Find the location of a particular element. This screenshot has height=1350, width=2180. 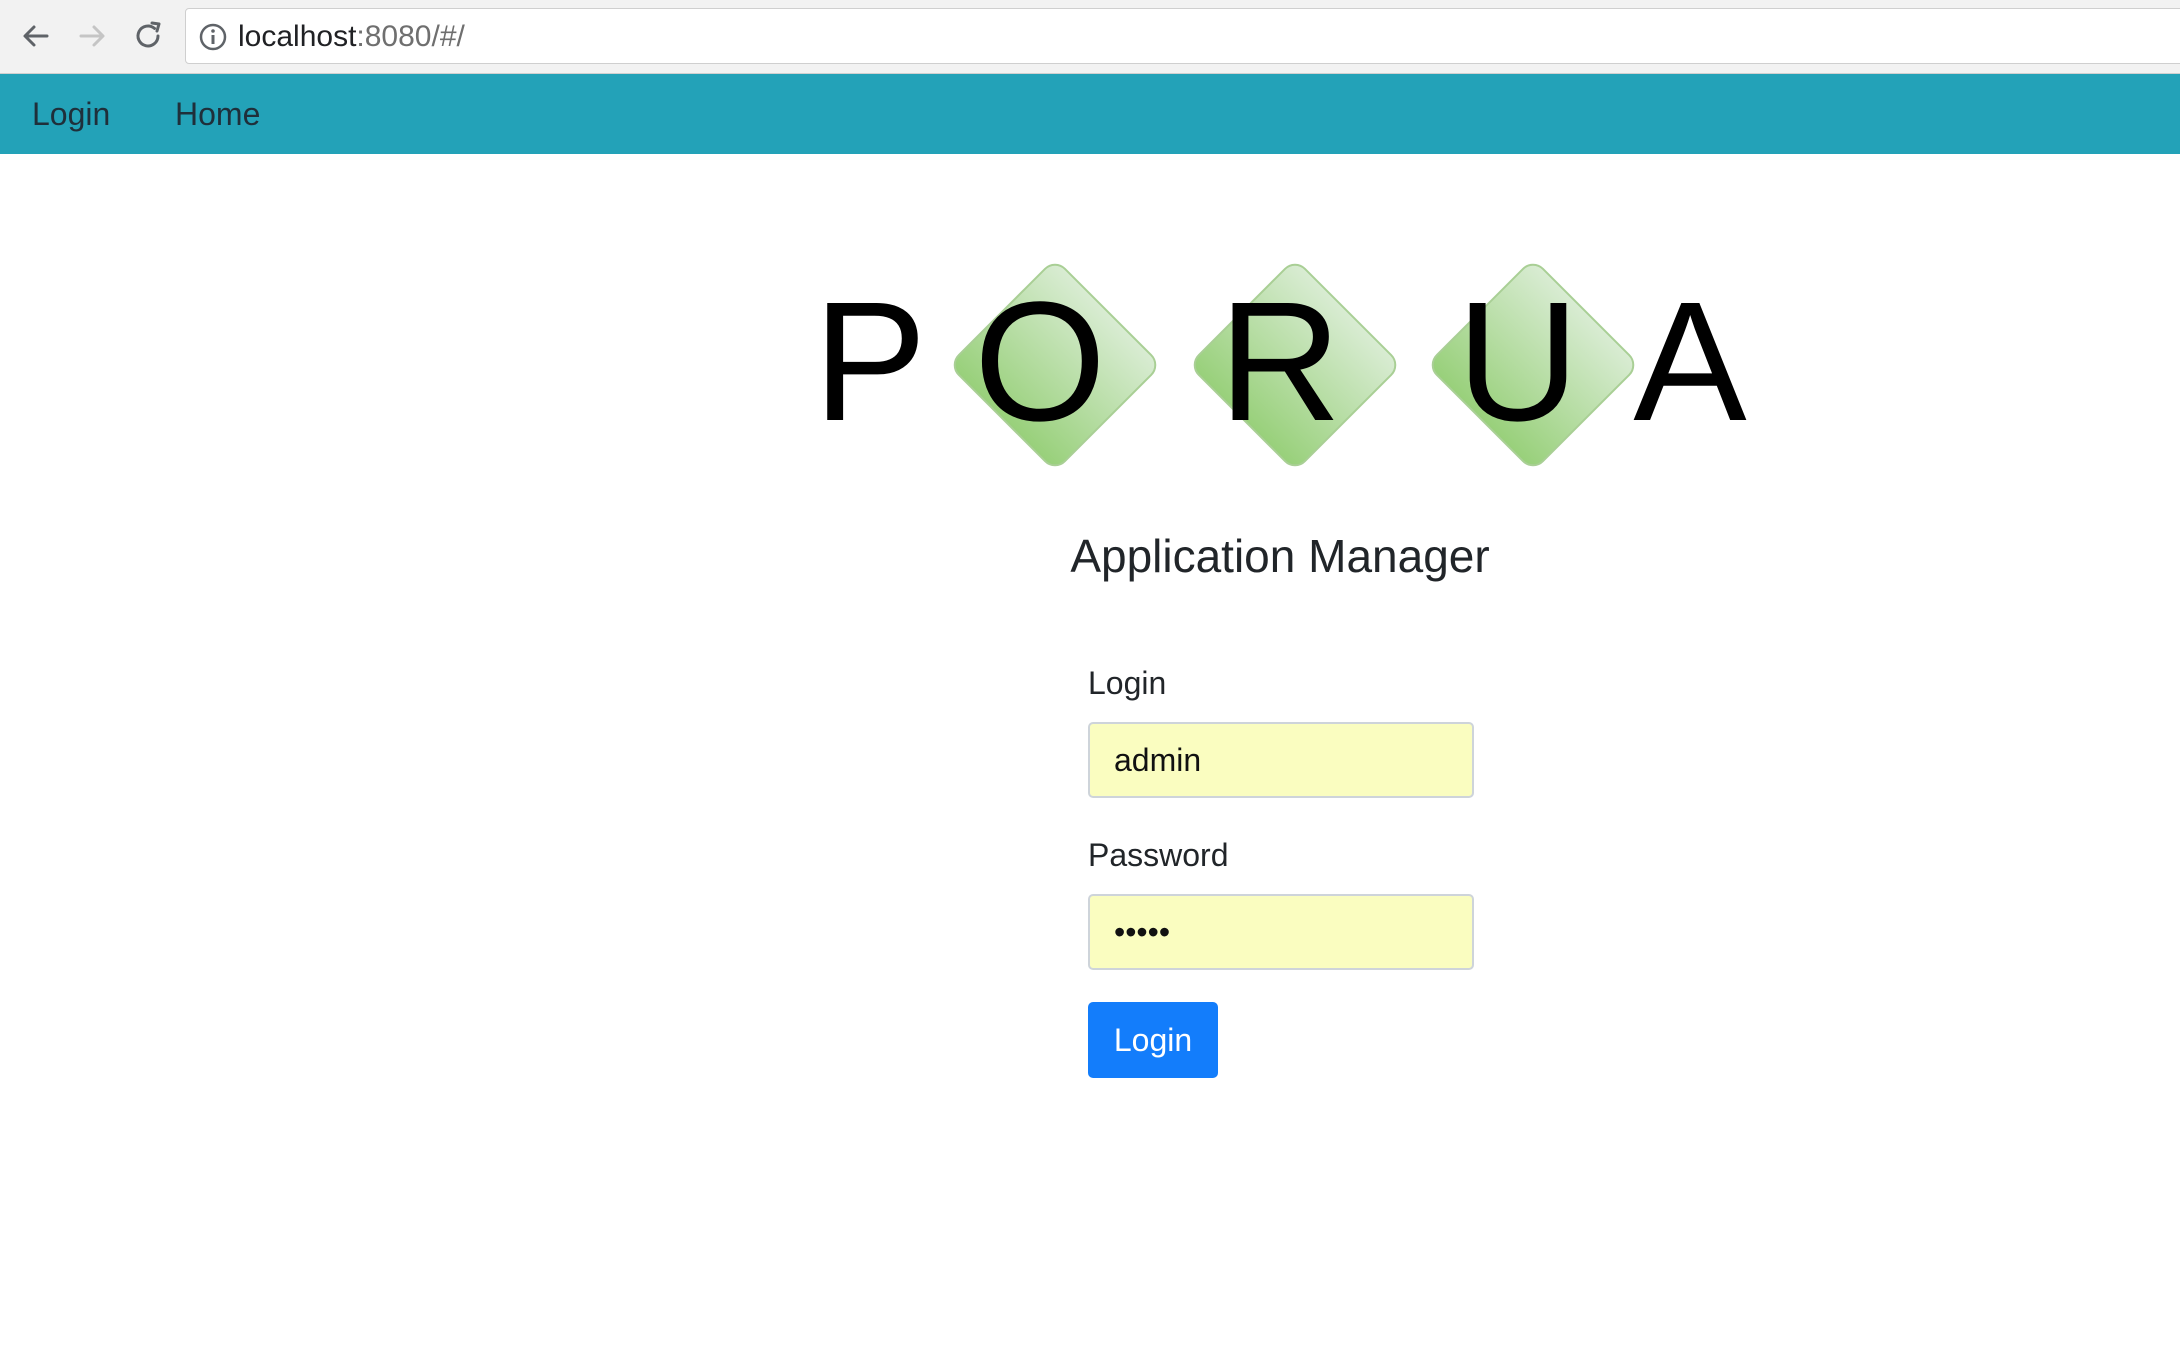

nav-link-login: Login is located at coordinates (71, 114).